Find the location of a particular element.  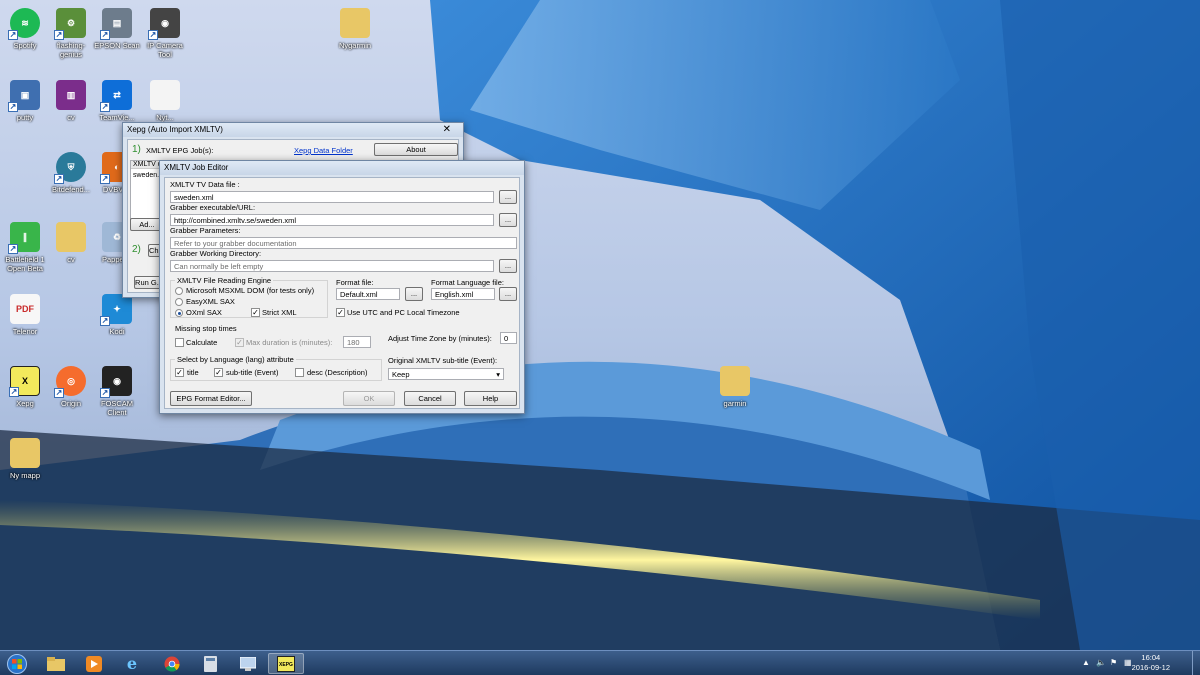

help-button: Help is located at coordinates (490, 398).